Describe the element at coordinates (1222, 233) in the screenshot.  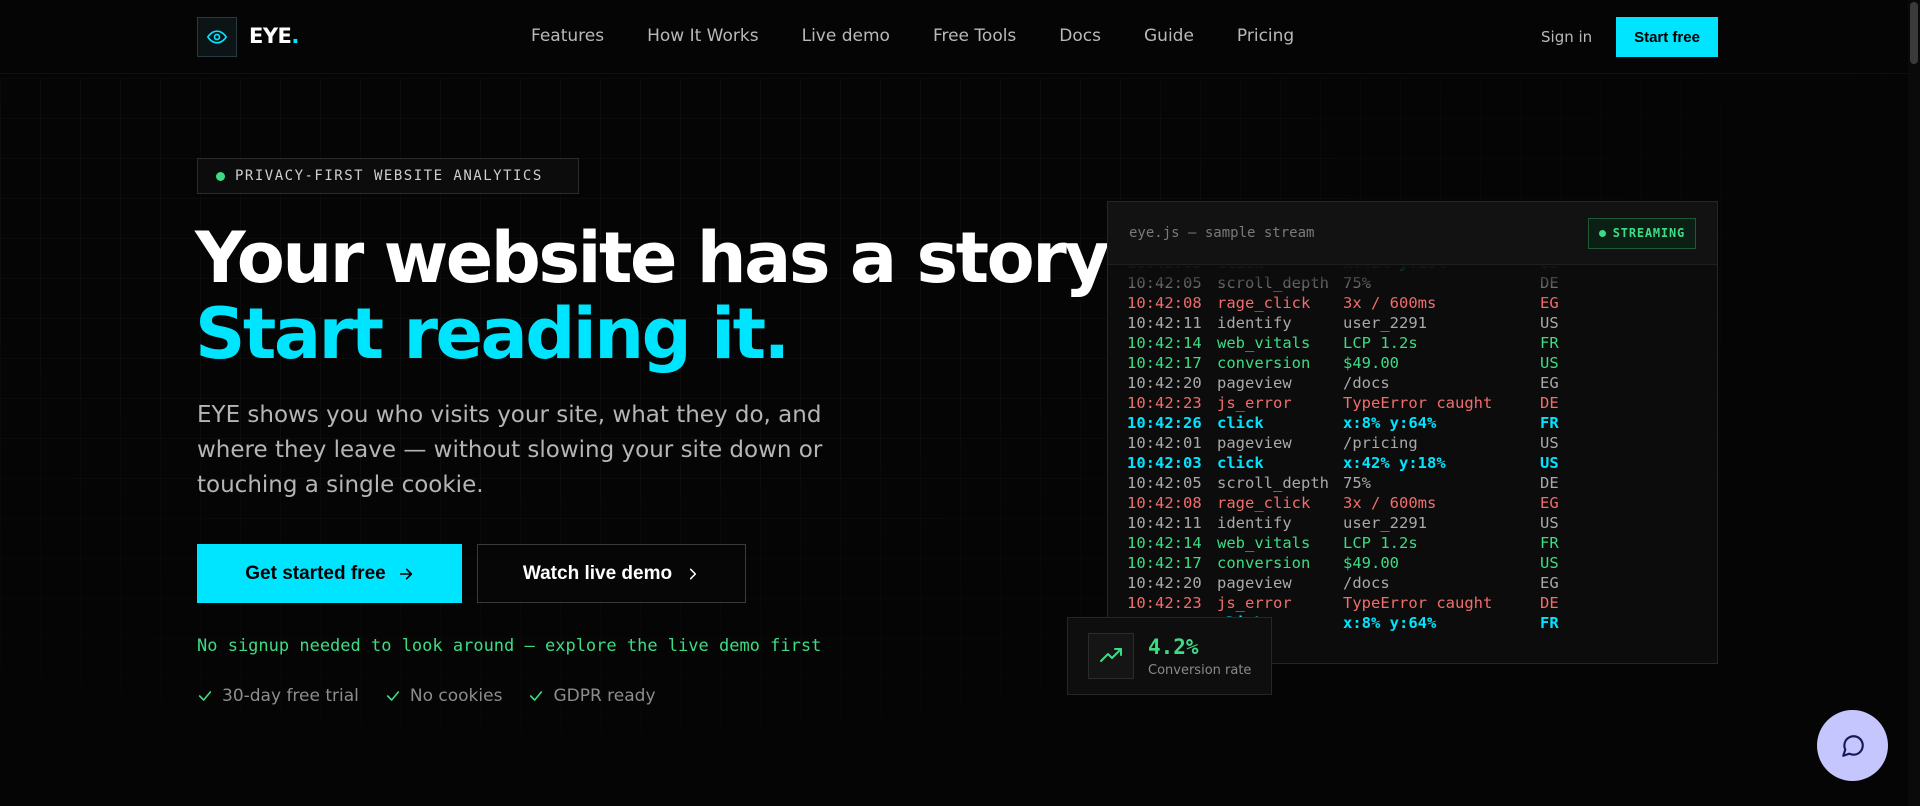
I see `terminal-title: eye.js — sample stream` at that location.